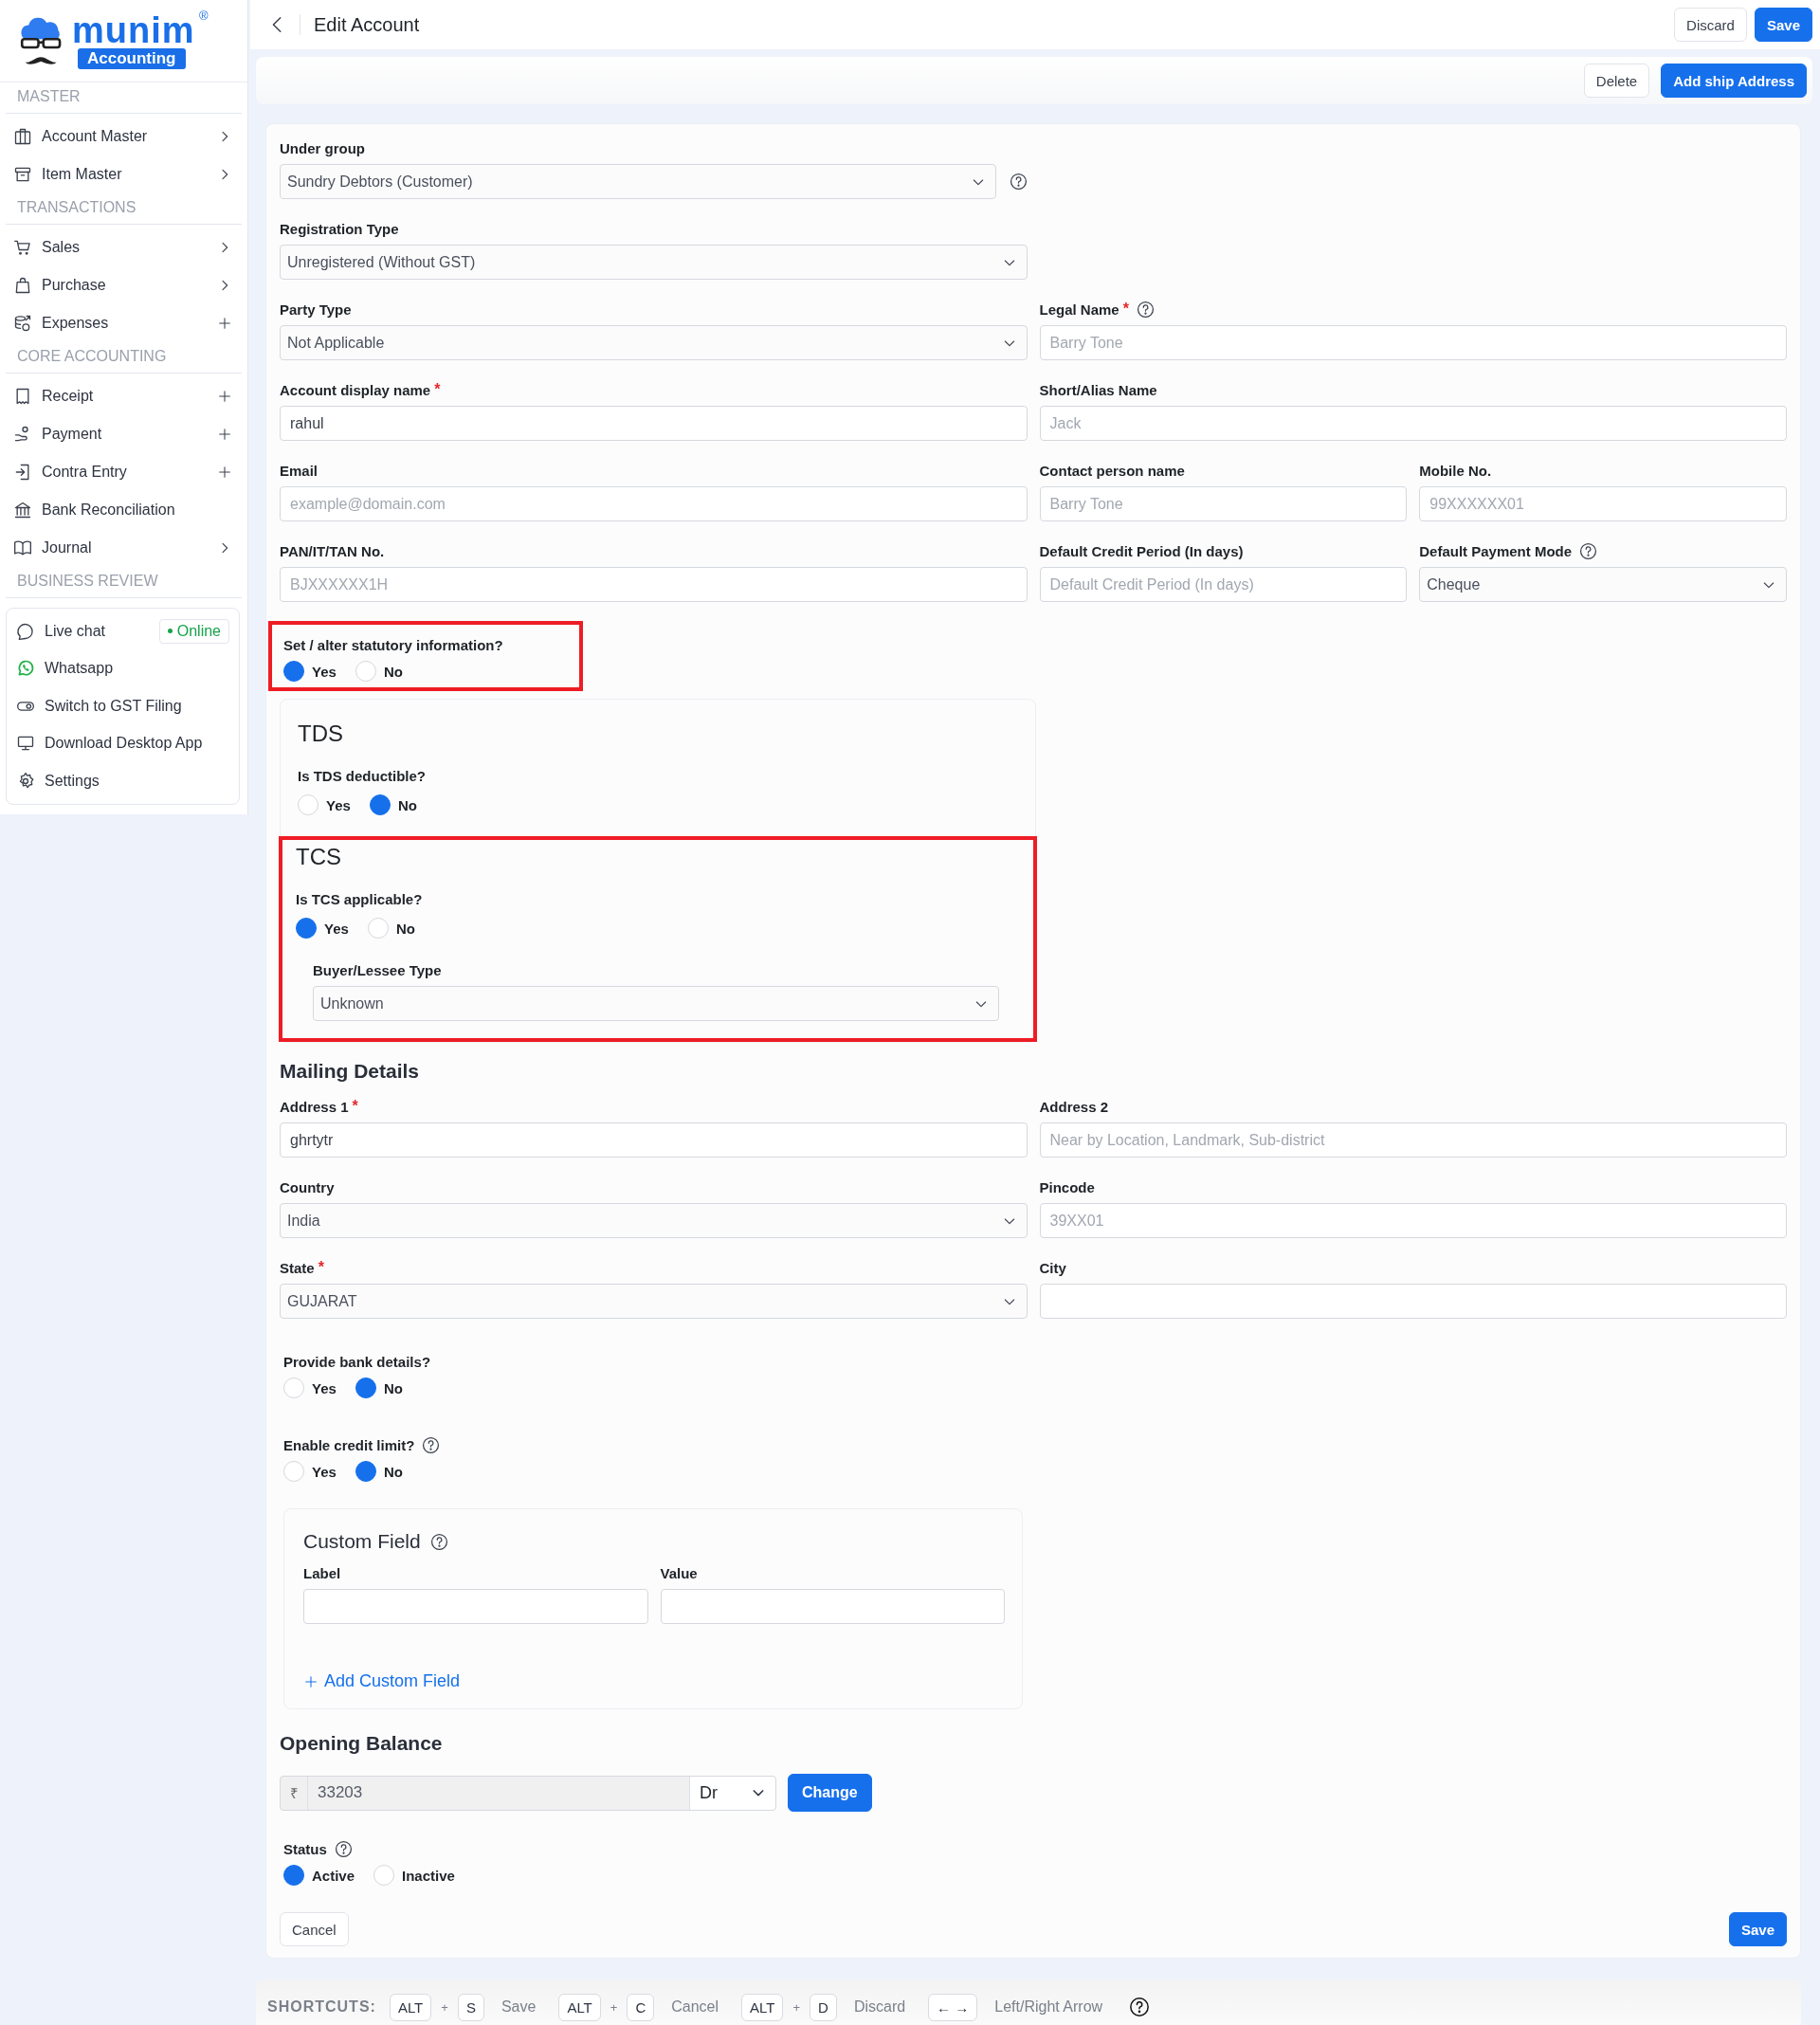  What do you see at coordinates (319, 1875) in the screenshot?
I see `radio-option: Active` at bounding box center [319, 1875].